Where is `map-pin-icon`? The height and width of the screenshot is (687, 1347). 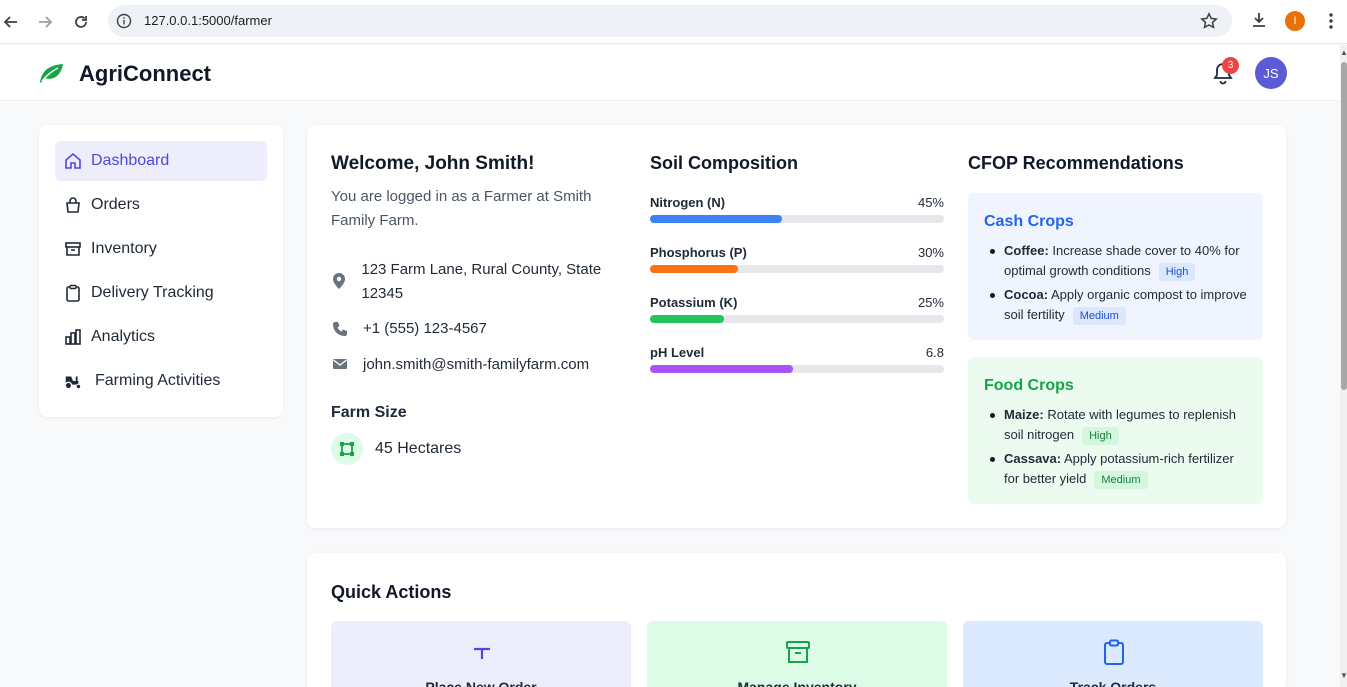 map-pin-icon is located at coordinates (339, 274).